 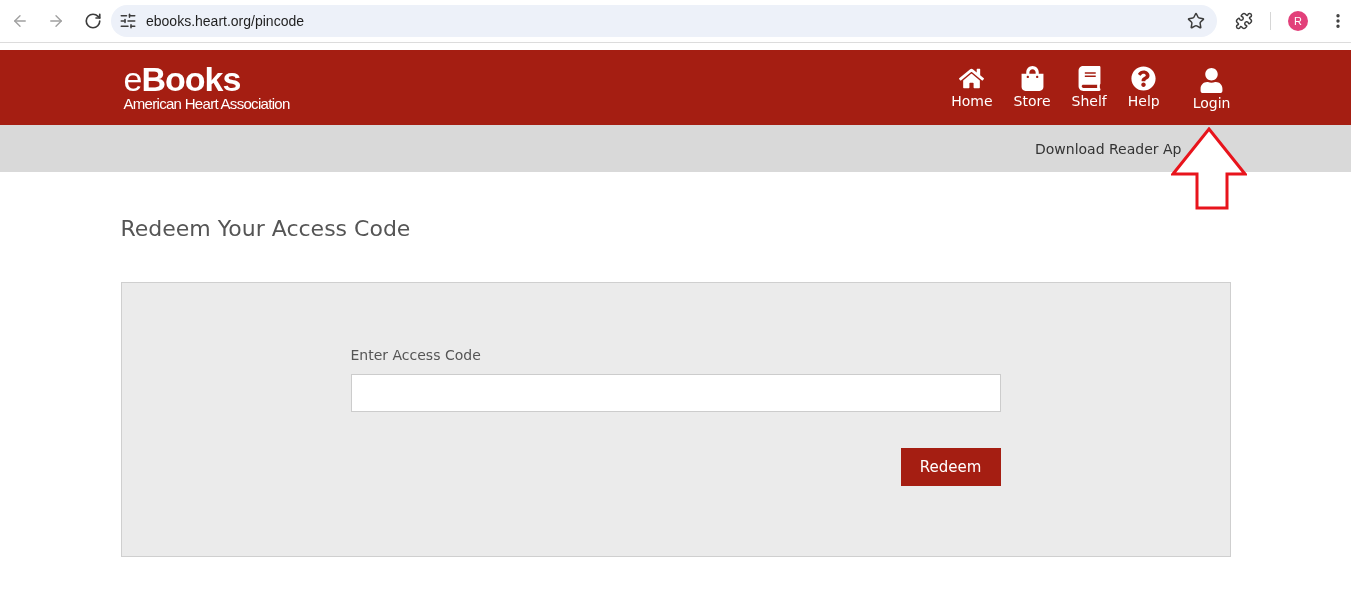 What do you see at coordinates (664, 21) in the screenshot?
I see `address-bar: ebooks.heart.org/pincode` at bounding box center [664, 21].